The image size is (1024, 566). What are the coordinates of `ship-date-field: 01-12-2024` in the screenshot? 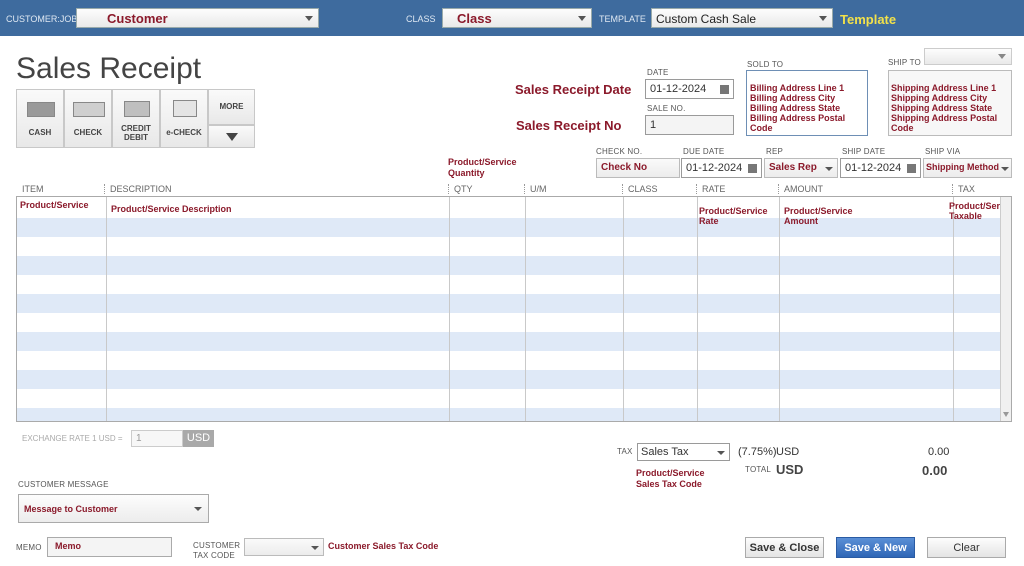 It's located at (880, 168).